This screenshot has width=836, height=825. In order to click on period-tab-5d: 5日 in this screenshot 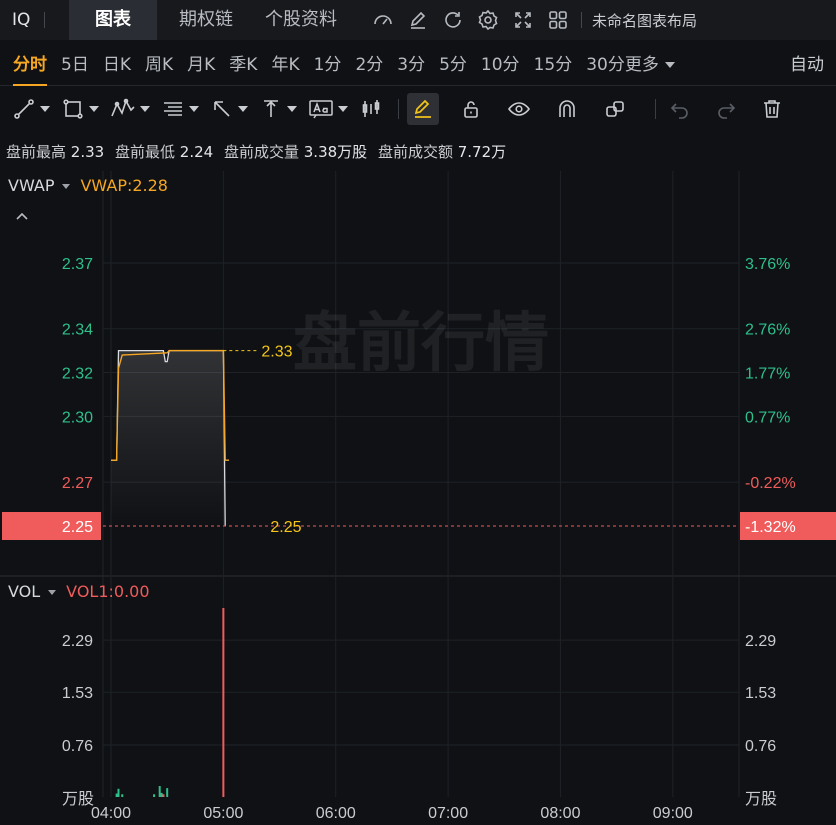, I will do `click(75, 62)`.